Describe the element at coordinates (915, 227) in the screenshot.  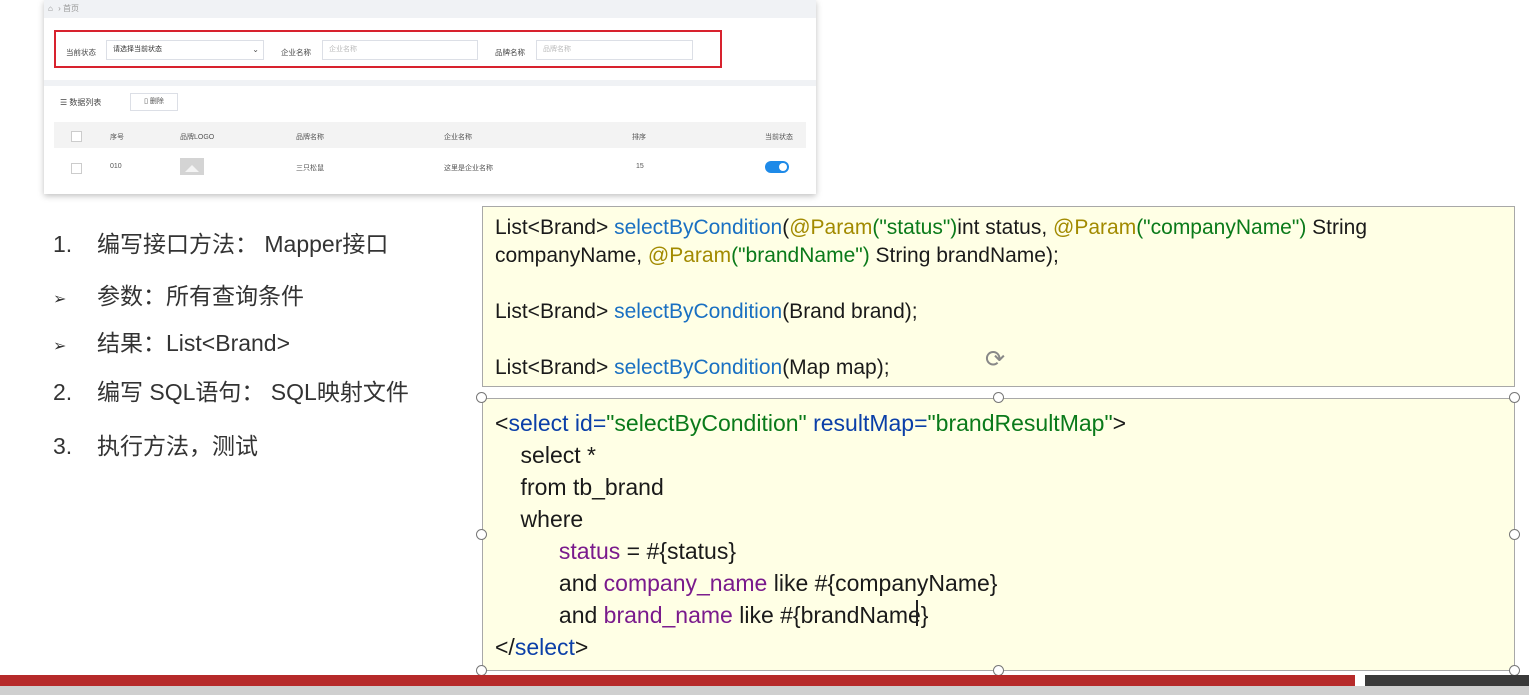
I see `code-string: ("status")` at that location.